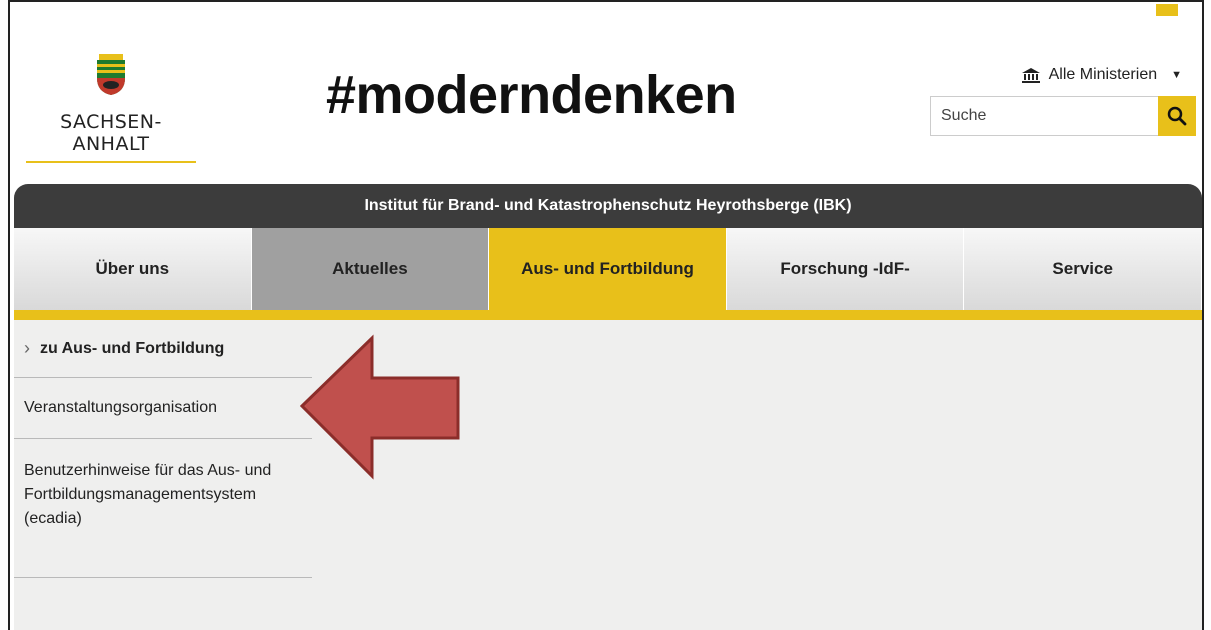 Image resolution: width=1211 pixels, height=630 pixels. Describe the element at coordinates (133, 269) in the screenshot. I see `nav-item-ueber-uns: Über uns` at that location.